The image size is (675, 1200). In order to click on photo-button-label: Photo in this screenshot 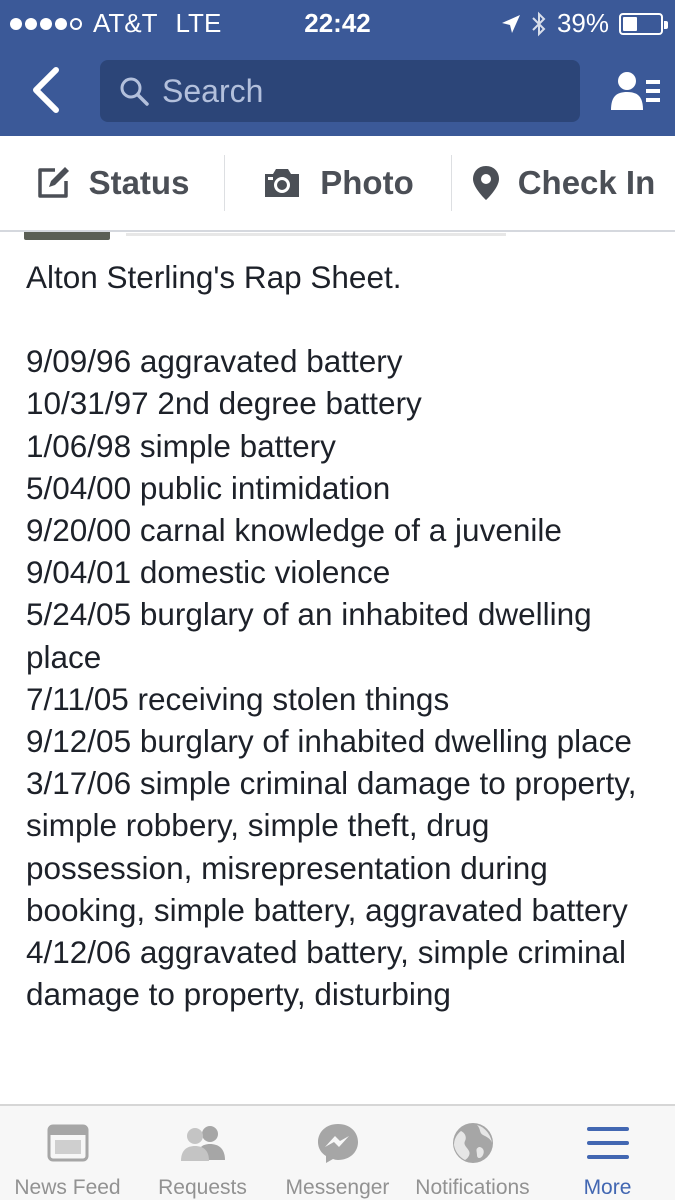, I will do `click(367, 182)`.